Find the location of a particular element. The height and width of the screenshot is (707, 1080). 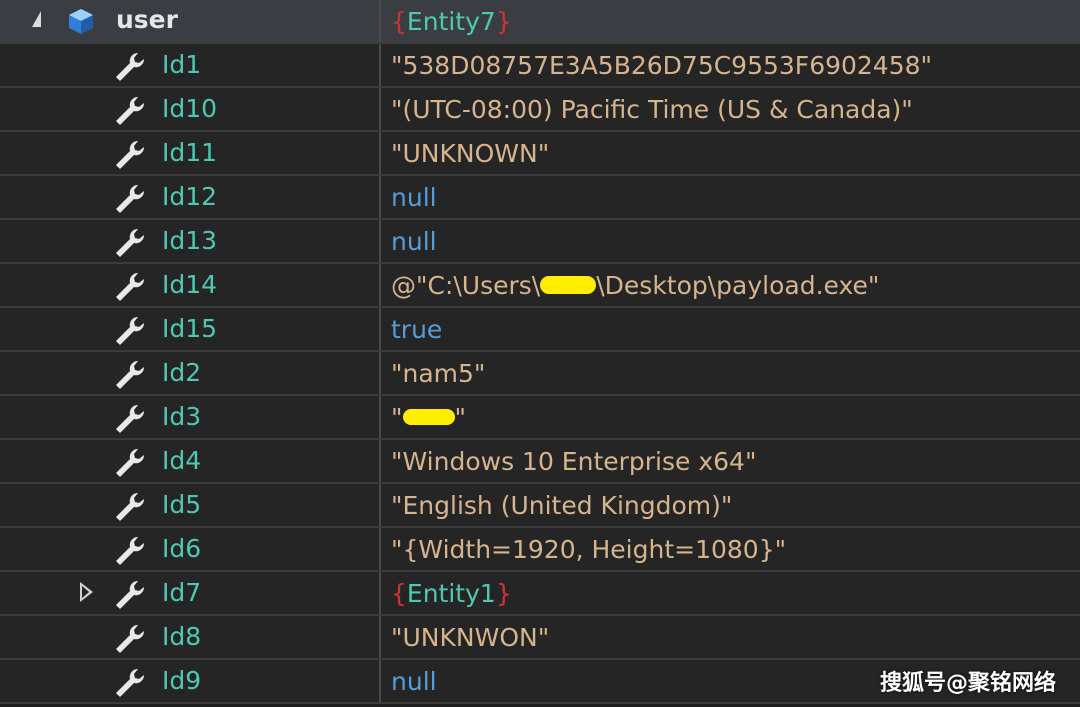

value-cell: "nam5" is located at coordinates (730, 373).